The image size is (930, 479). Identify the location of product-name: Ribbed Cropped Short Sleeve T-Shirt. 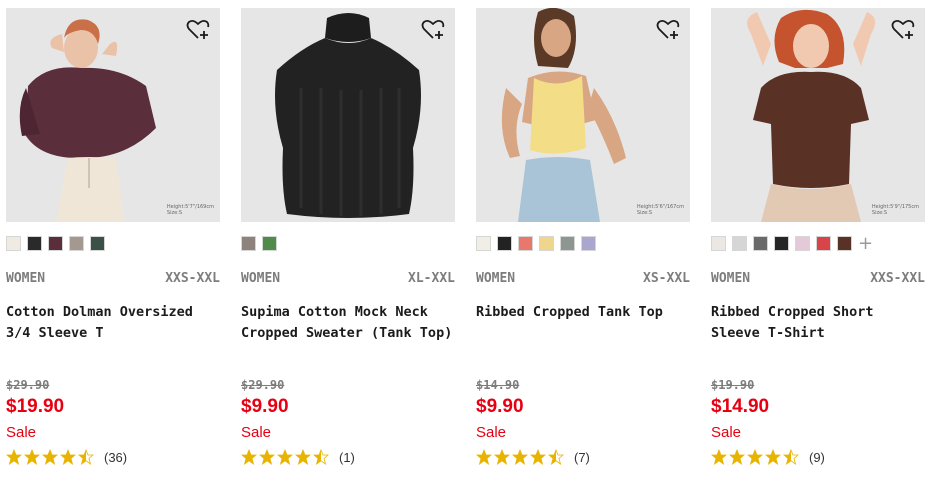
(818, 323).